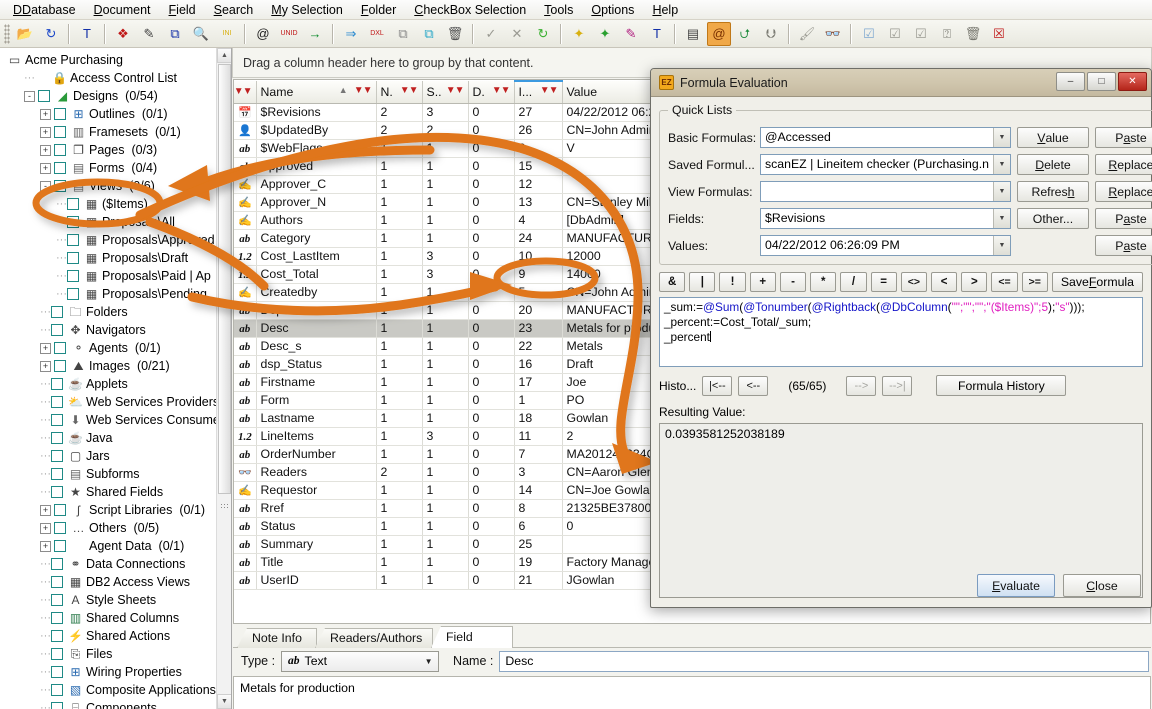 The width and height of the screenshot is (1152, 709). I want to click on tree-node-composite-applications: ··· ▧ Composite Applications, so click(116, 690).